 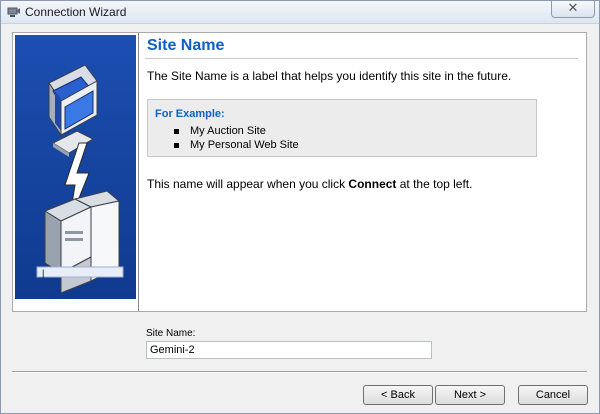 I want to click on title-bar: Connection Wizard ✕, so click(x=300, y=12).